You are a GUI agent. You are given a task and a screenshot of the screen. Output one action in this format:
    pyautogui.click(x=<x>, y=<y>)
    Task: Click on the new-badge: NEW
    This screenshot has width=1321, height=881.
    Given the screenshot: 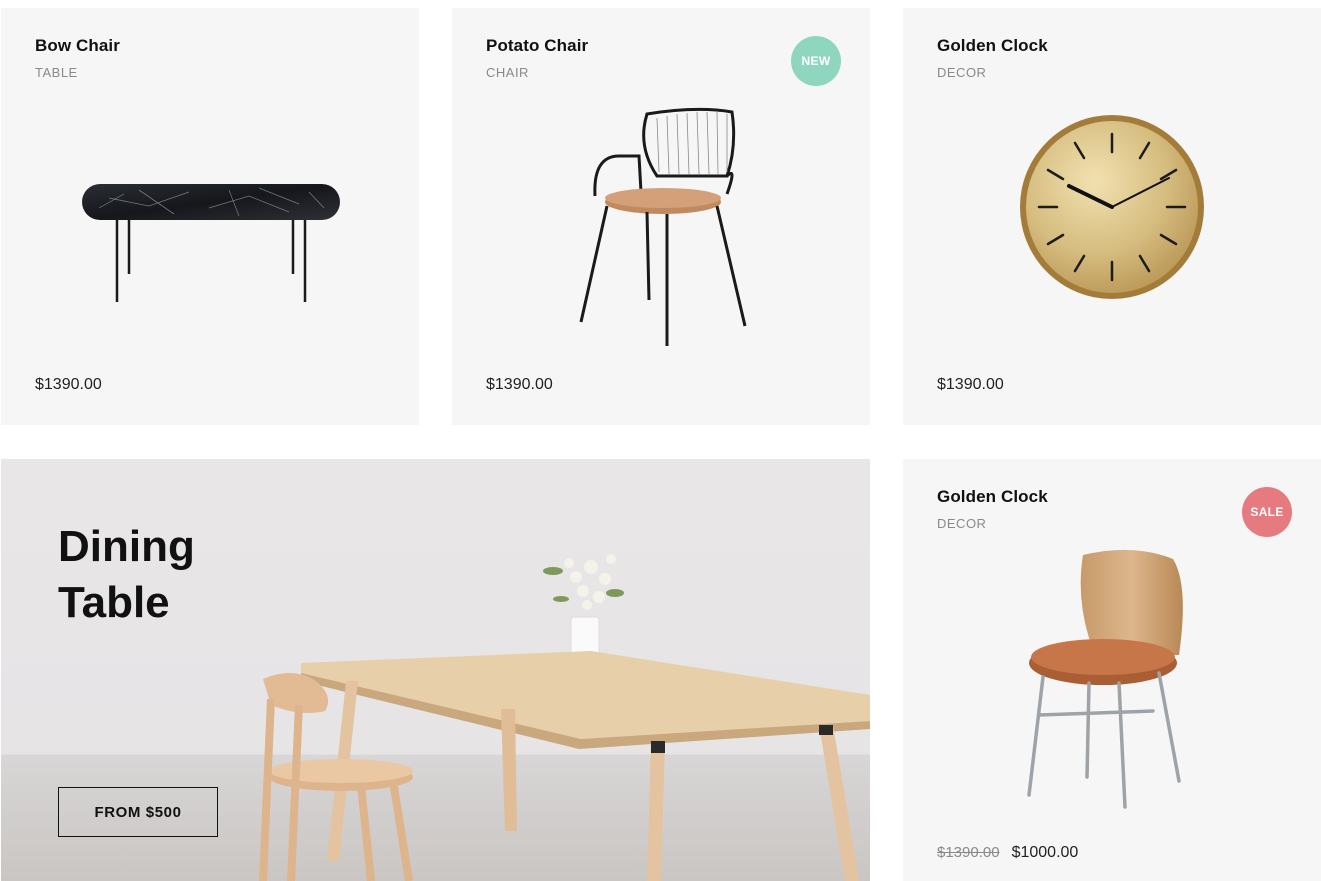 What is the action you would take?
    pyautogui.click(x=816, y=61)
    